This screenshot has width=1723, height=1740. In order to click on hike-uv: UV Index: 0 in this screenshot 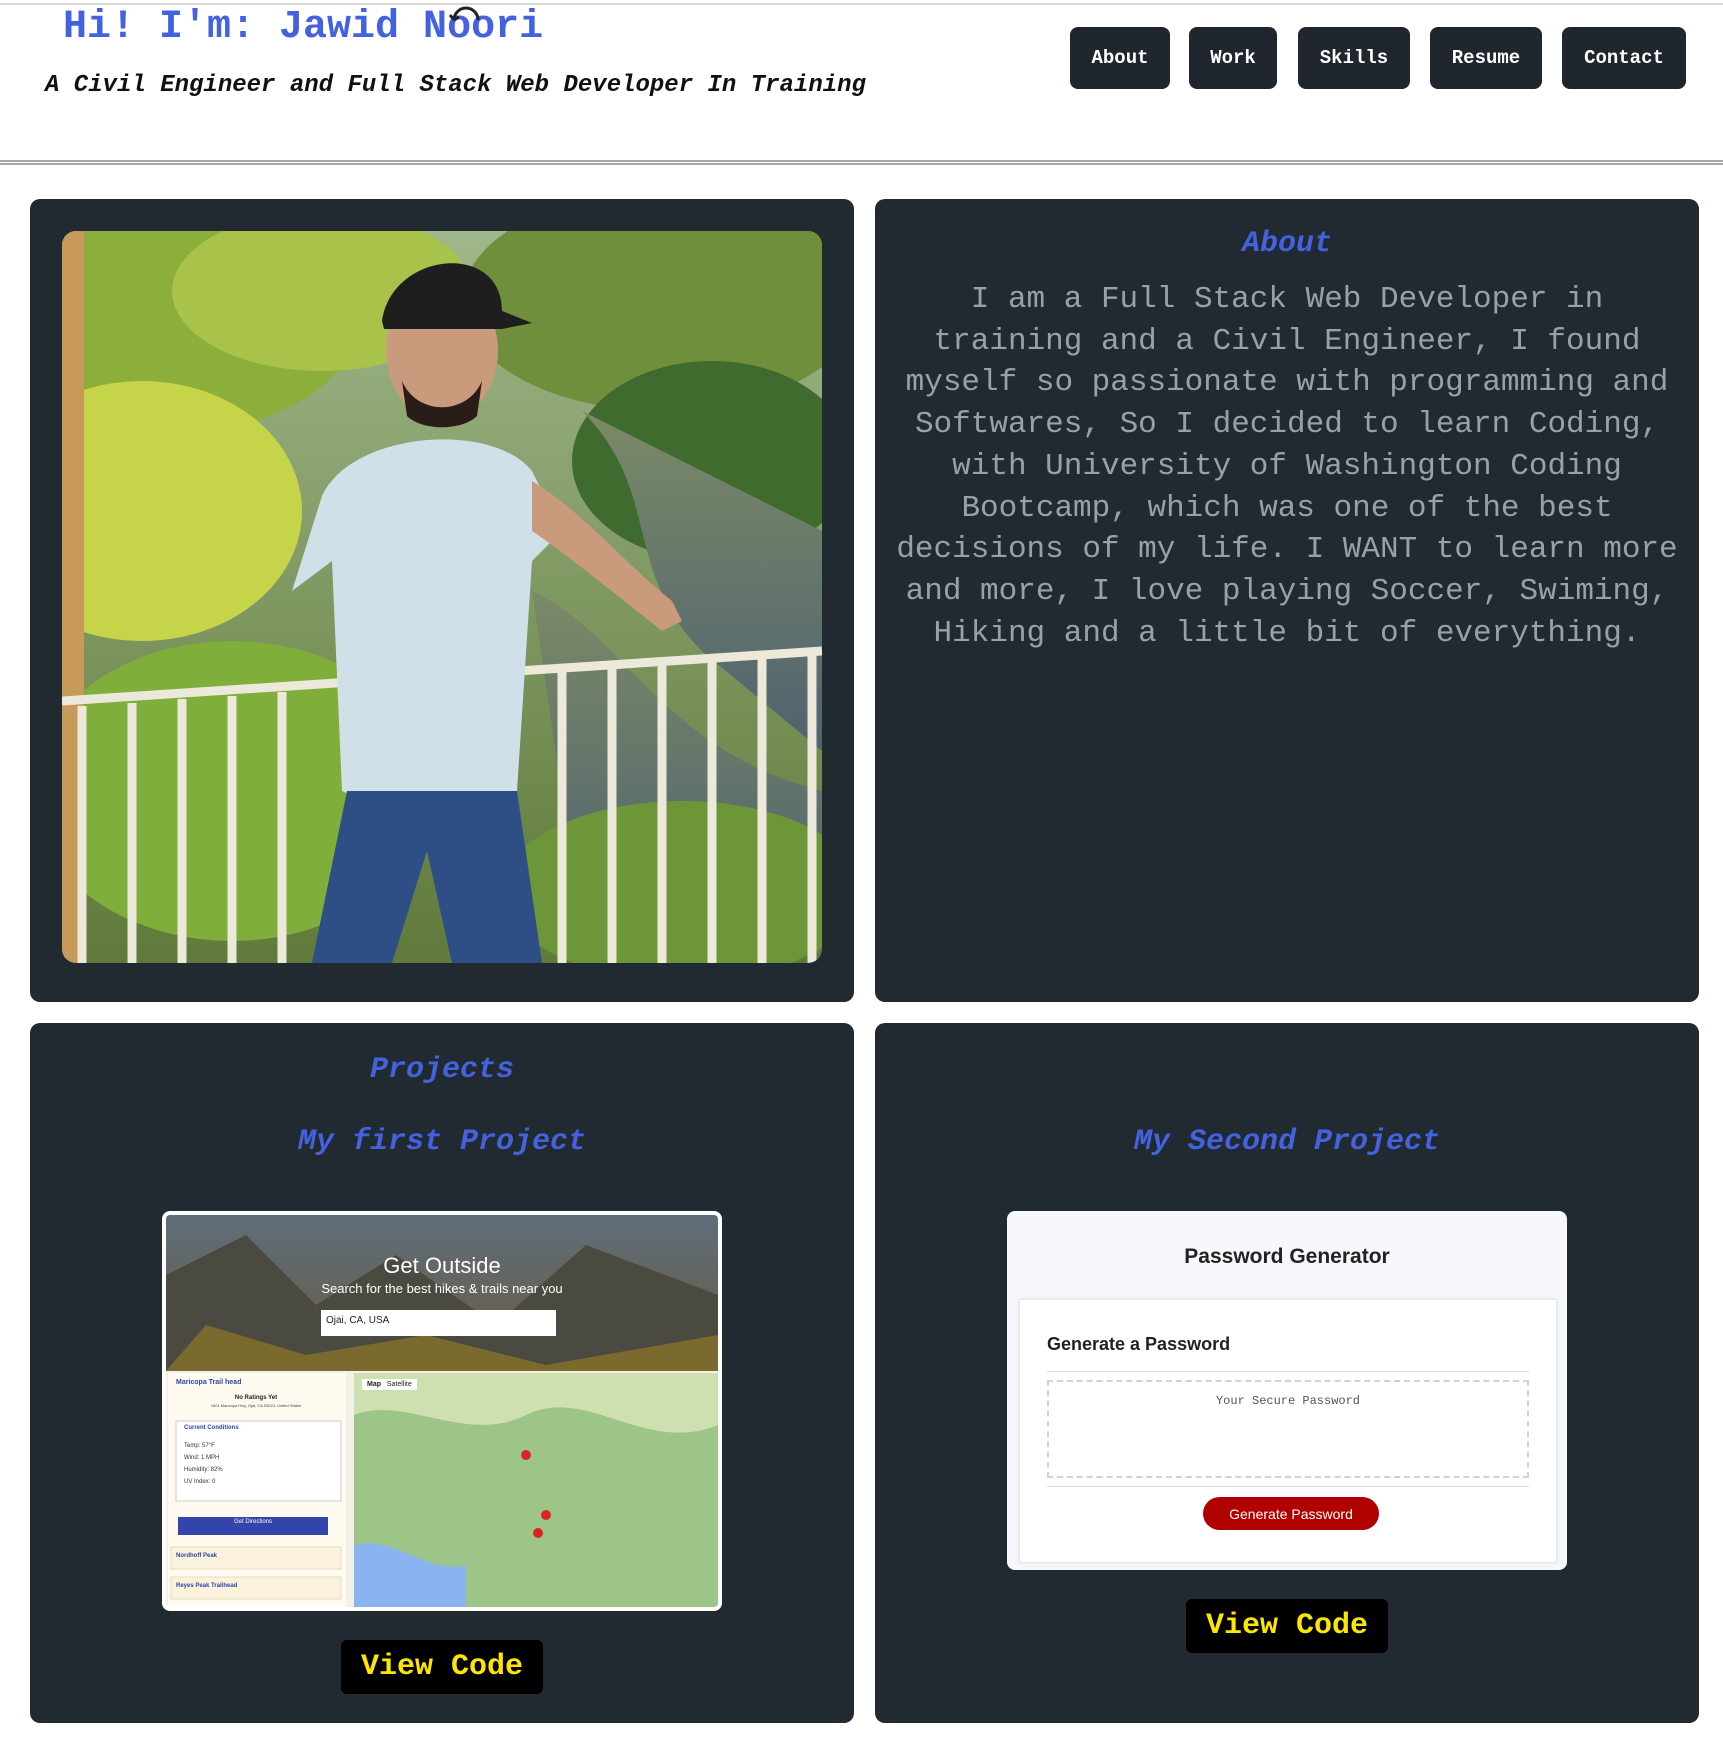, I will do `click(200, 1482)`.